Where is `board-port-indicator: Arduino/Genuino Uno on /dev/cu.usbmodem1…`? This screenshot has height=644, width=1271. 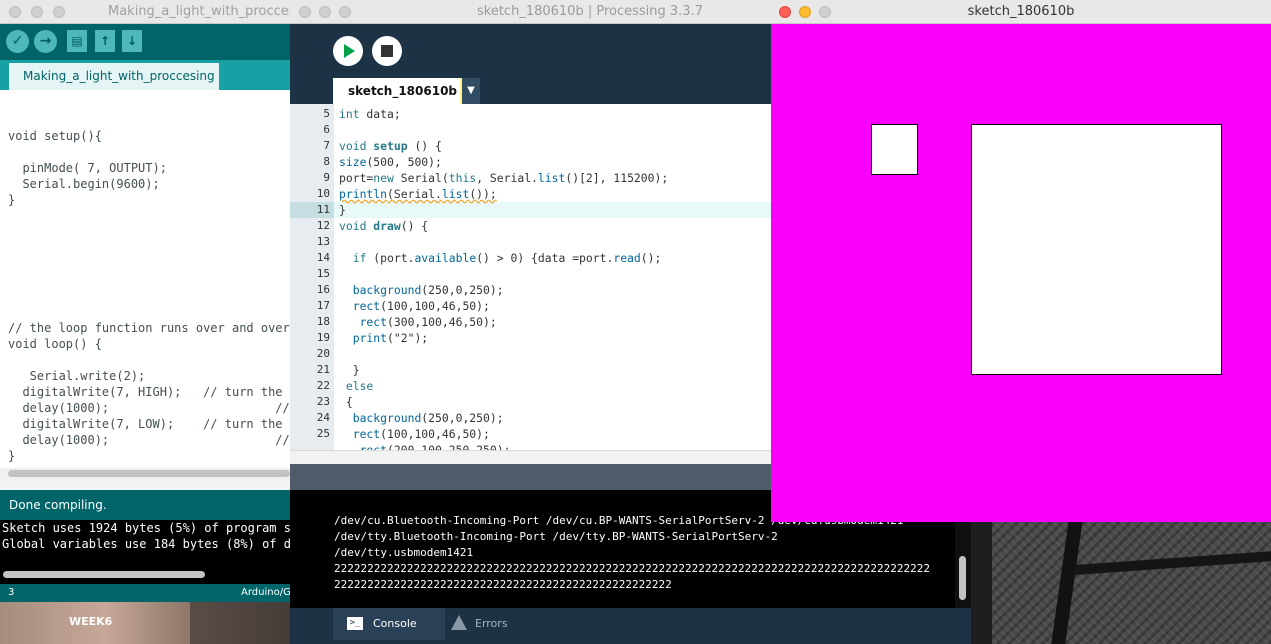 board-port-indicator: Arduino/Genuino Uno on /dev/cu.usbmodem1… is located at coordinates (265, 592).